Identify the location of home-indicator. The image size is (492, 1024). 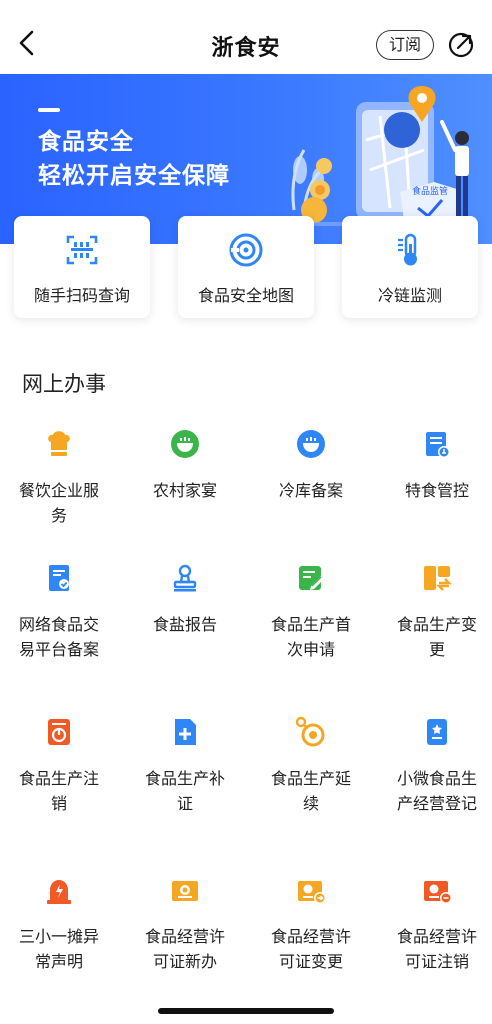
(246, 1011).